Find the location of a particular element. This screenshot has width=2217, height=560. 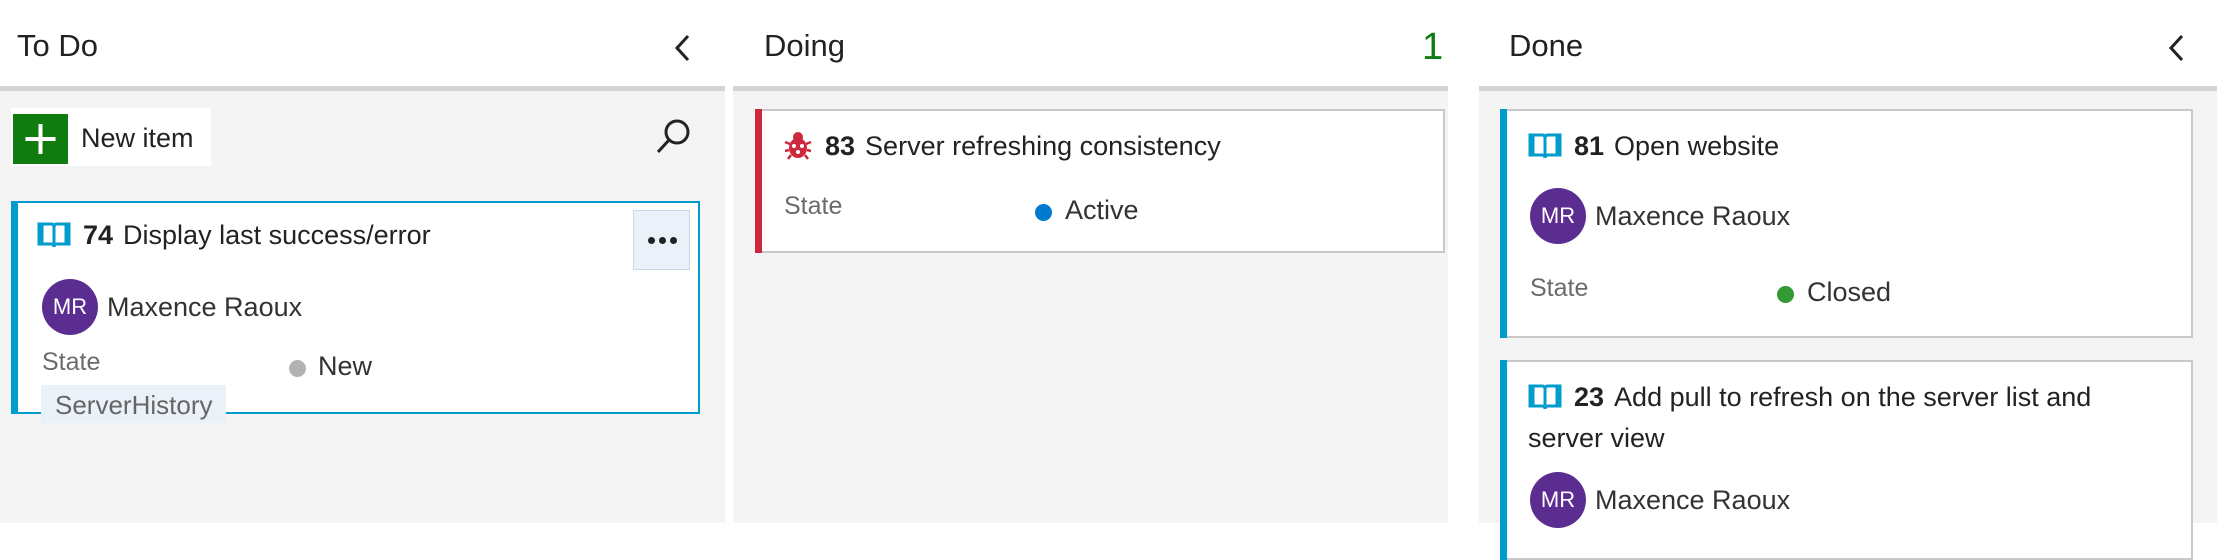

card-title: Open website is located at coordinates (1696, 146).